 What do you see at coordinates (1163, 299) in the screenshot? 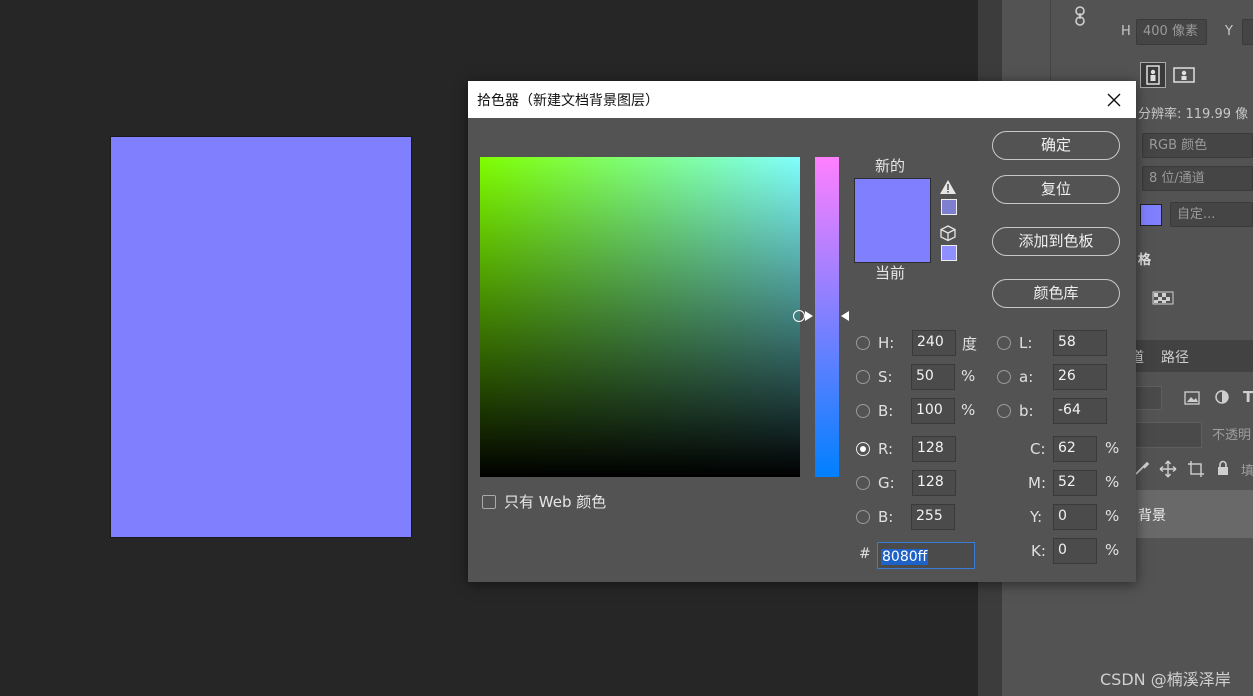
I see `transparency-grid-icon` at bounding box center [1163, 299].